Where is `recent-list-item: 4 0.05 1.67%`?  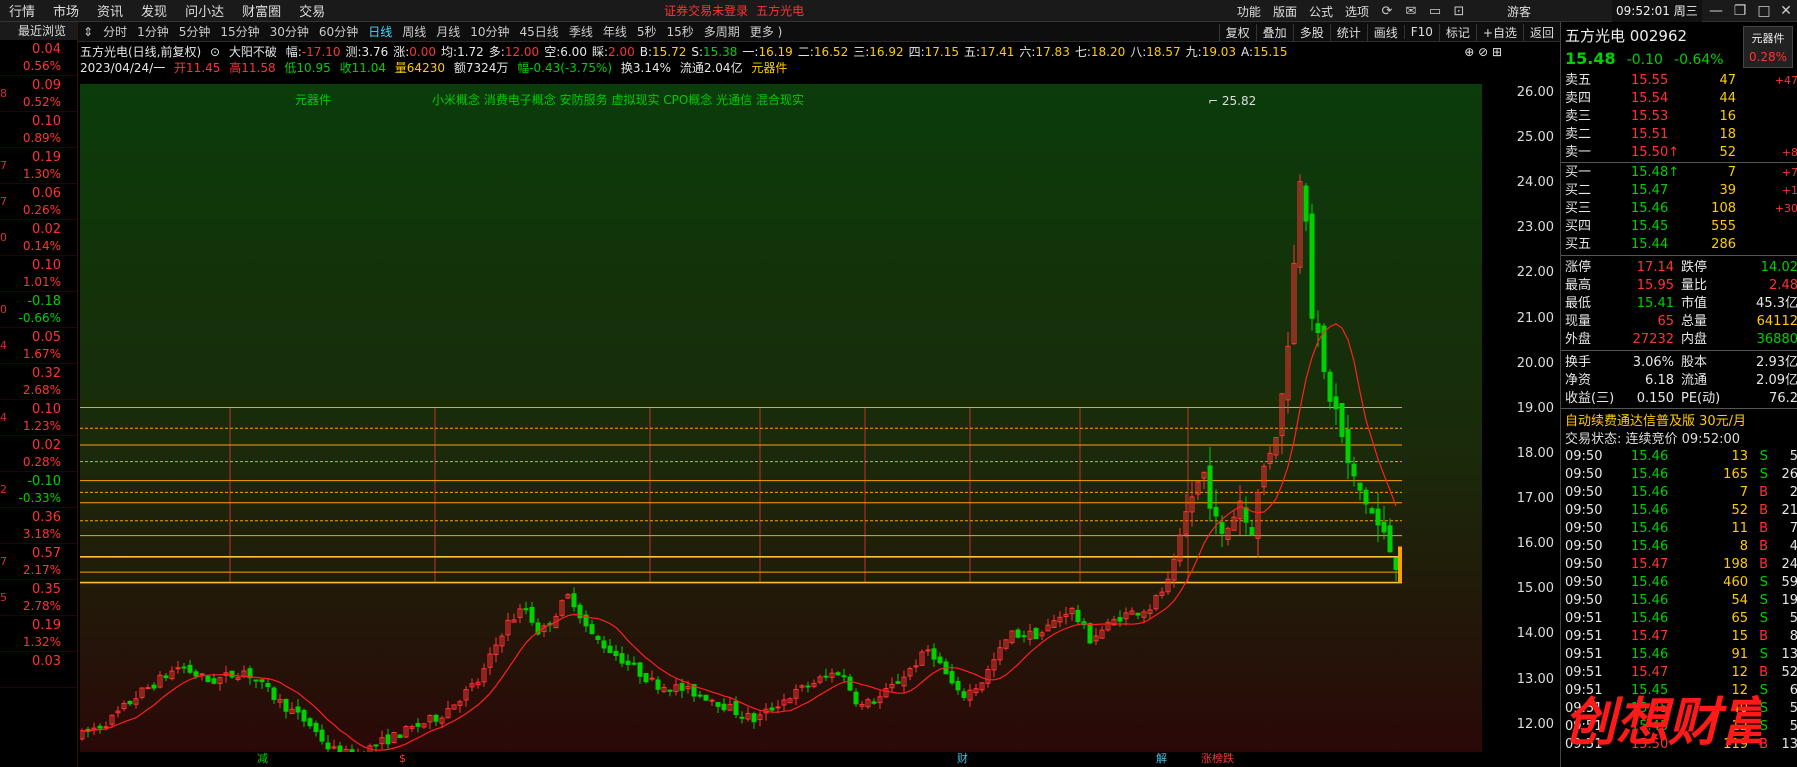
recent-list-item: 4 0.05 1.67% is located at coordinates (38, 346).